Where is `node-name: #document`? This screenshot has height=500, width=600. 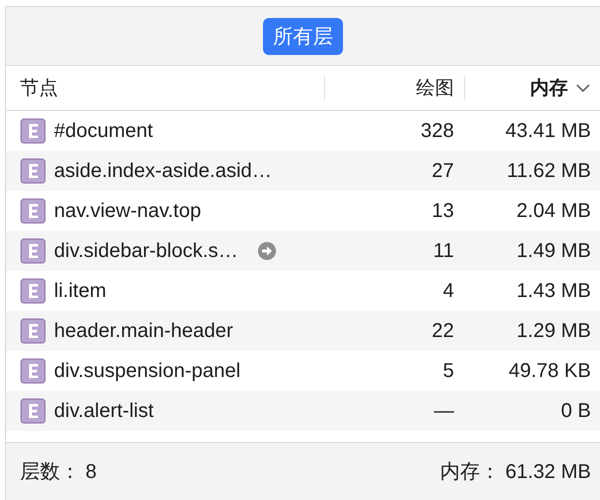
node-name: #document is located at coordinates (103, 131).